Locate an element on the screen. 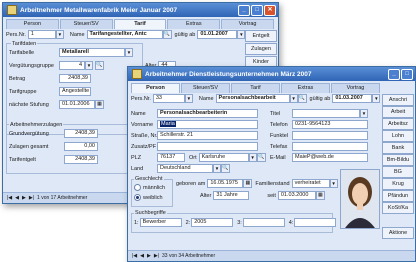 The width and height of the screenshot is (416, 262). name-field: Tarifangestellter, Antc is located at coordinates (124, 34).